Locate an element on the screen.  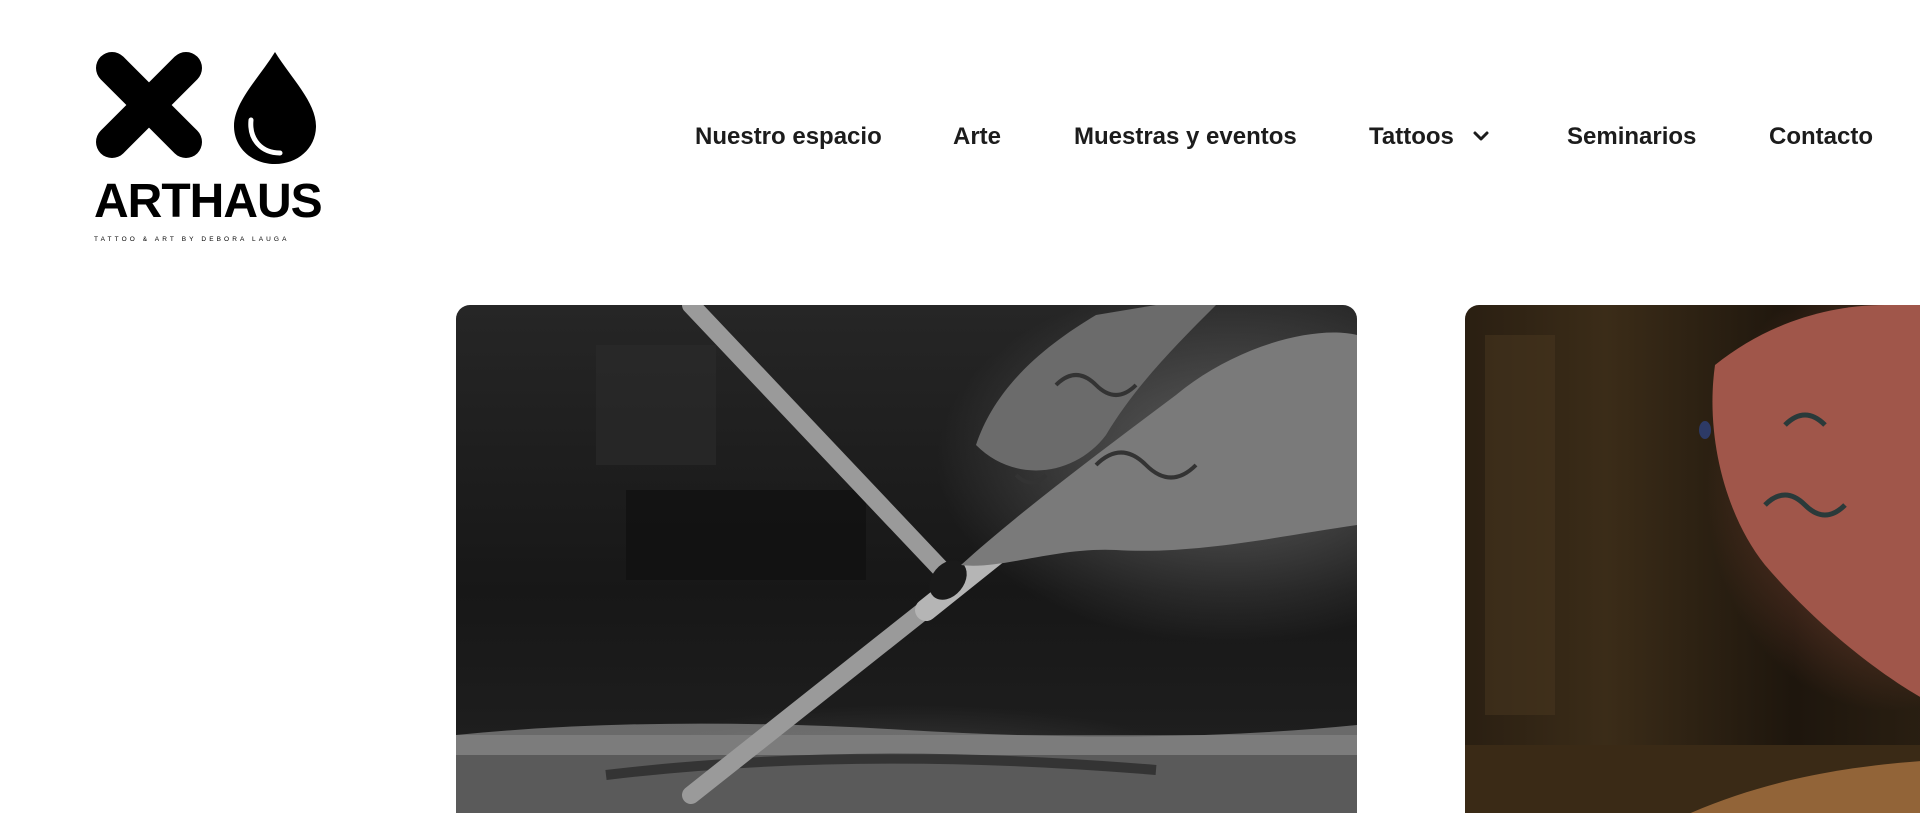
chevron-down-icon is located at coordinates (1481, 137).